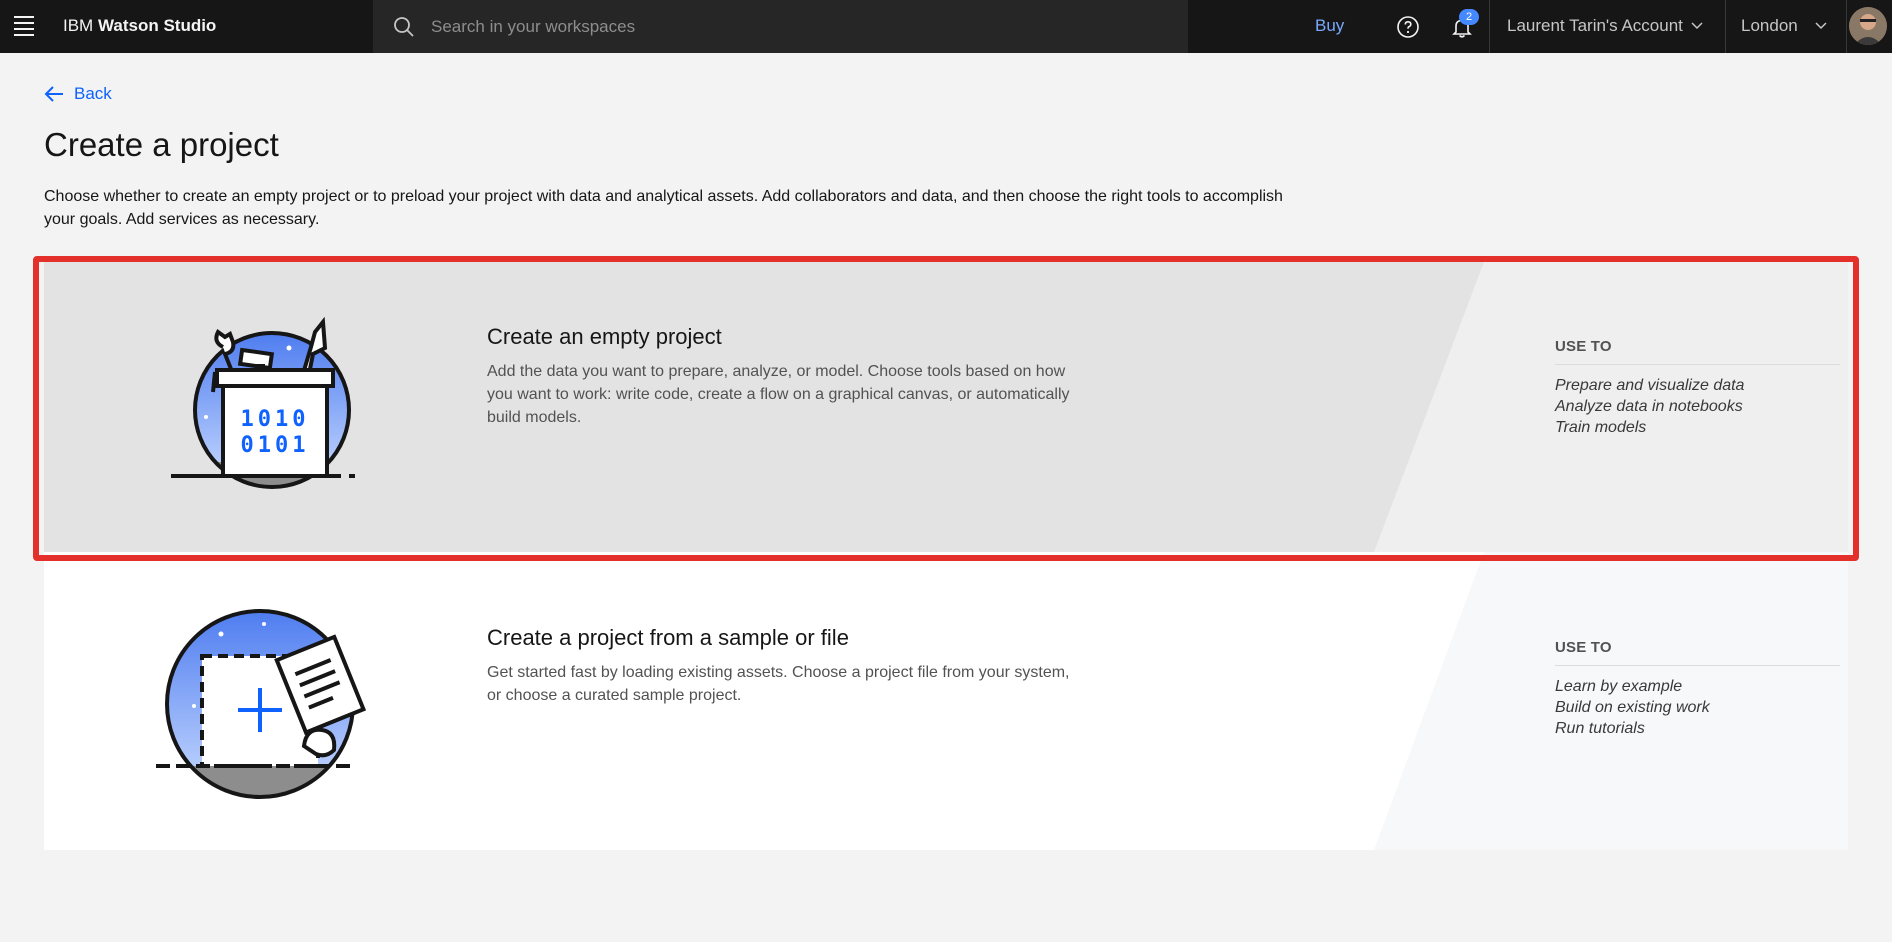 The width and height of the screenshot is (1892, 942). What do you see at coordinates (25, 26) in the screenshot?
I see `hamburger-menu-icon` at bounding box center [25, 26].